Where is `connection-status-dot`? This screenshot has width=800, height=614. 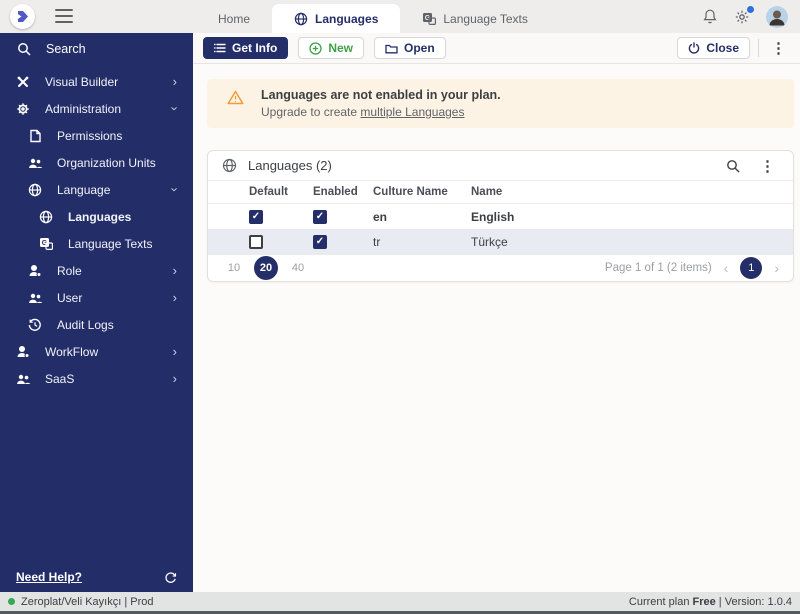 connection-status-dot is located at coordinates (11, 601).